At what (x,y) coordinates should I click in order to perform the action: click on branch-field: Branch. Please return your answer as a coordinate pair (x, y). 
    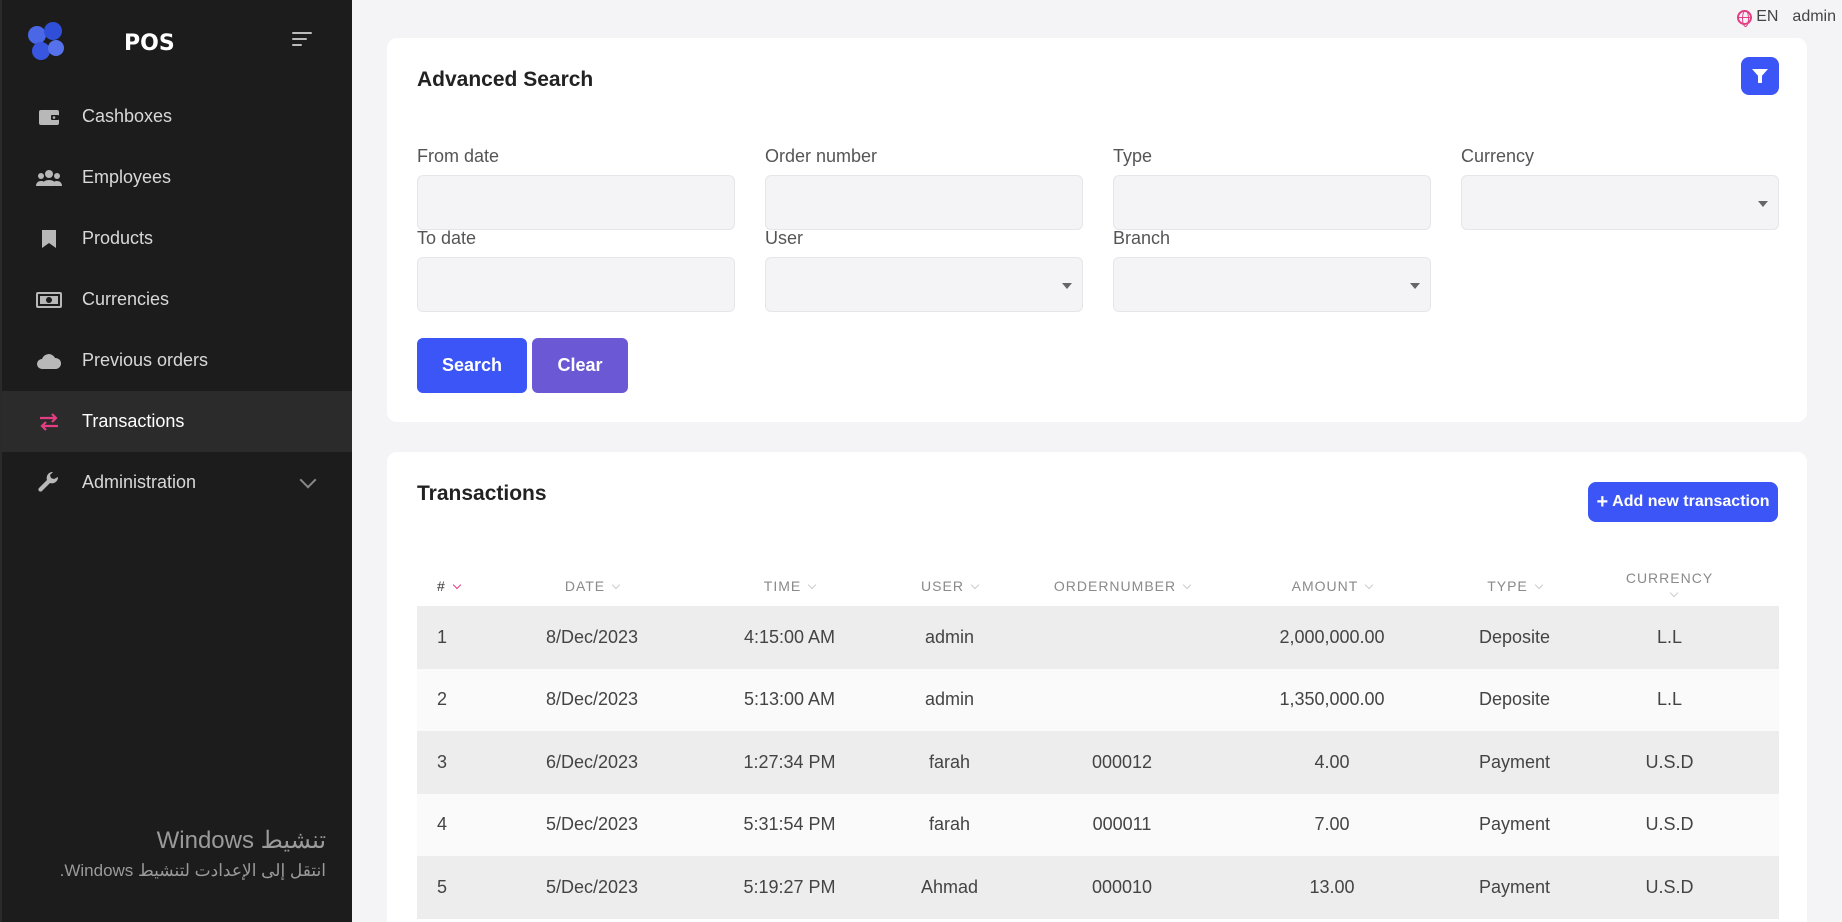
    Looking at the image, I should click on (1272, 270).